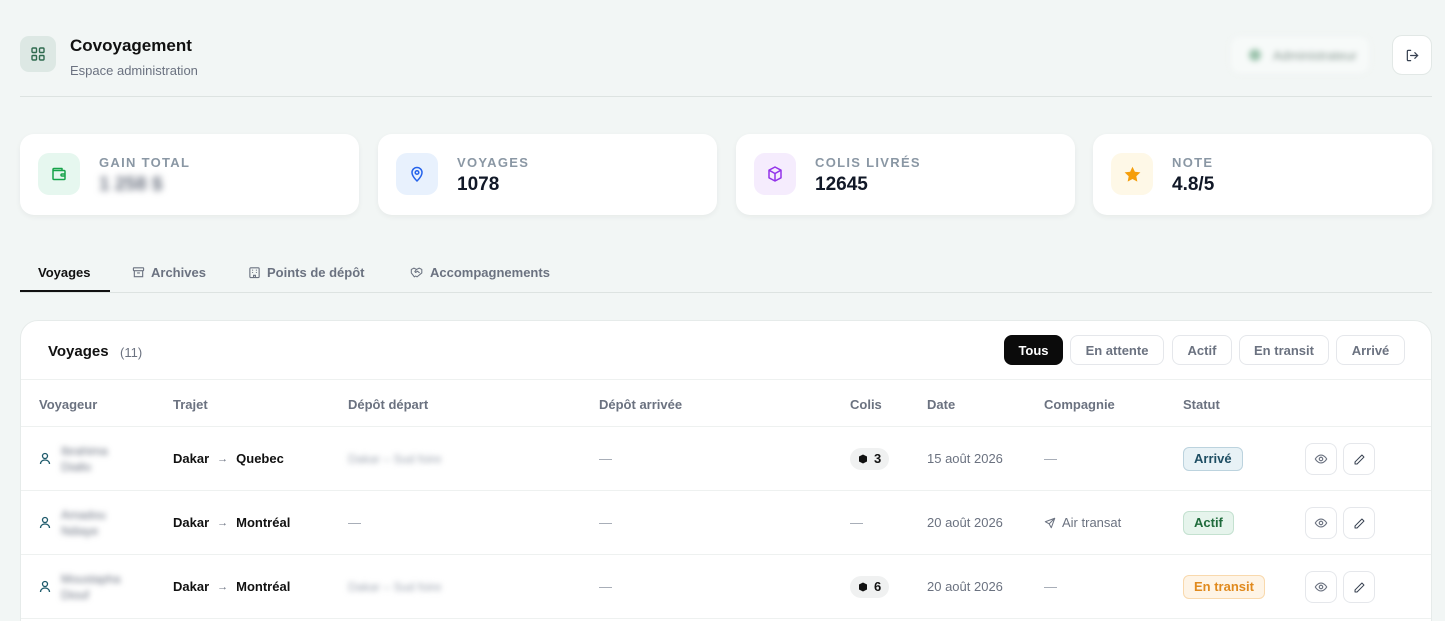  Describe the element at coordinates (68, 404) in the screenshot. I see `col-header-voyageur: Voyageur` at that location.